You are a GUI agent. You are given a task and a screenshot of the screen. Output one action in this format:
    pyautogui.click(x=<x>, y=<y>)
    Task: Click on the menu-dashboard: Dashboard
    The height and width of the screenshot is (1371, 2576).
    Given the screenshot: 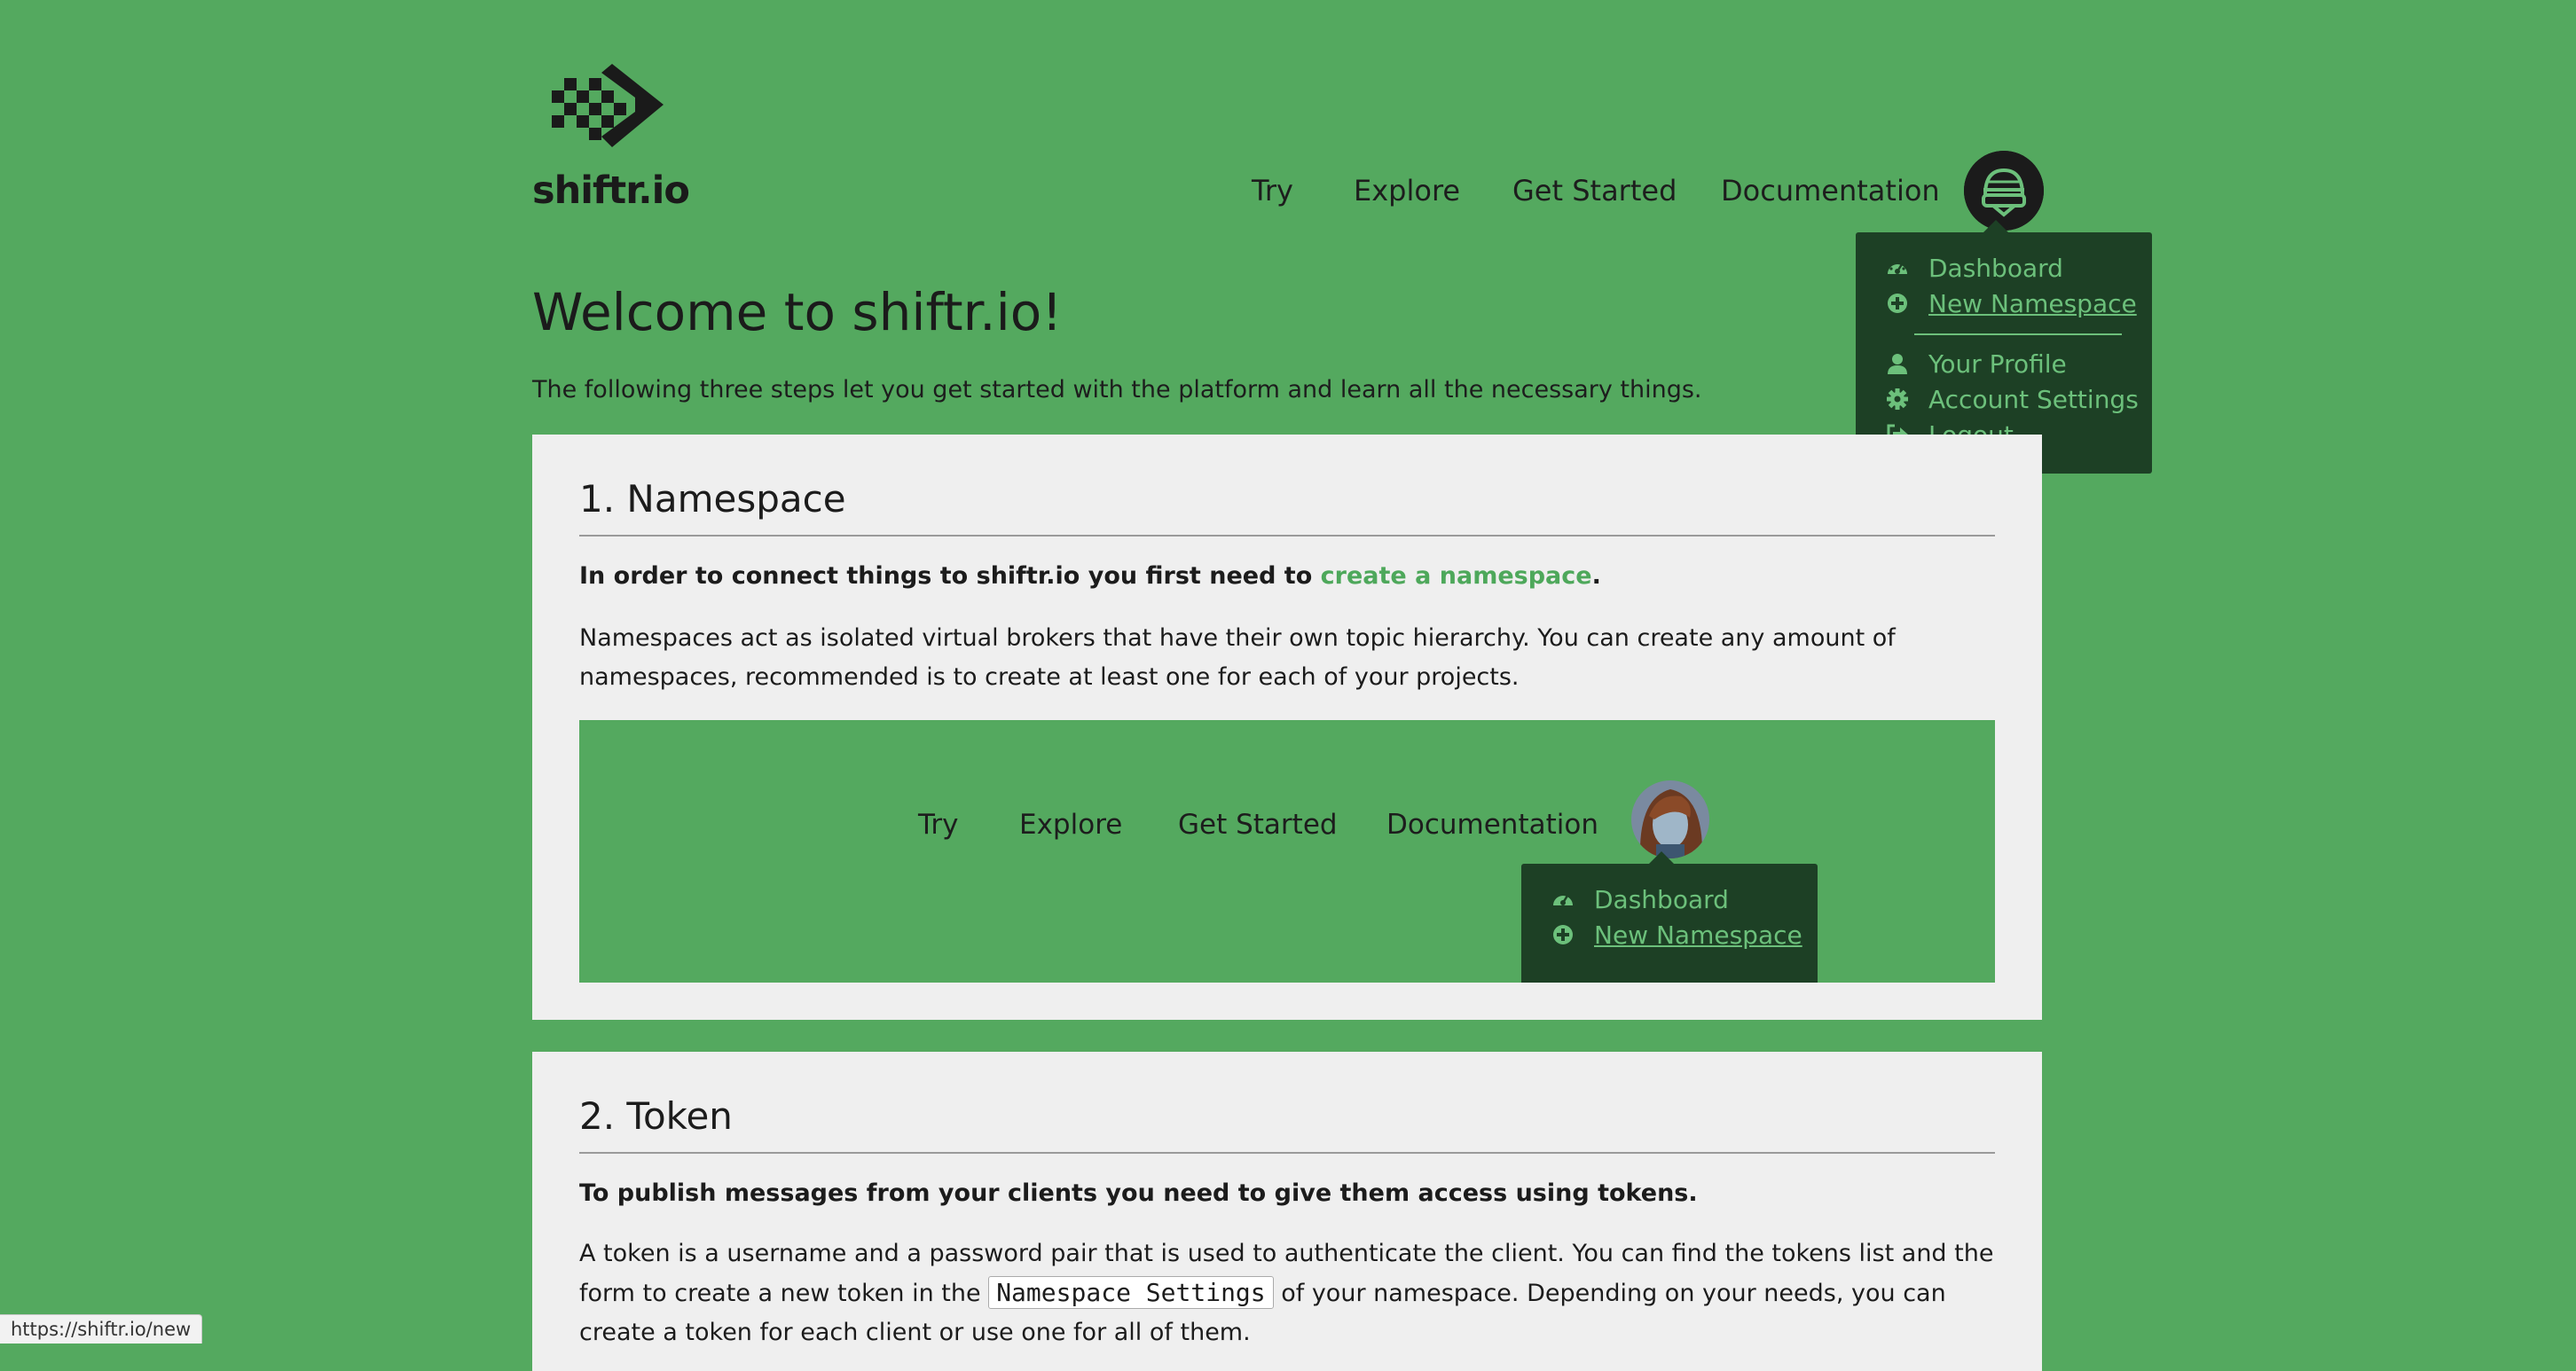 What is the action you would take?
    pyautogui.click(x=1974, y=268)
    